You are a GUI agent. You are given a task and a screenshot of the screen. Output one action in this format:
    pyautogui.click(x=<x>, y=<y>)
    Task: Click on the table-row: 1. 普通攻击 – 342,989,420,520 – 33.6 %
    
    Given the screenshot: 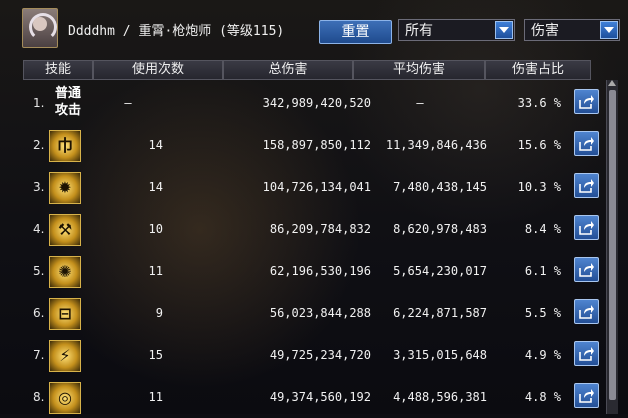 What is the action you would take?
    pyautogui.click(x=311, y=103)
    